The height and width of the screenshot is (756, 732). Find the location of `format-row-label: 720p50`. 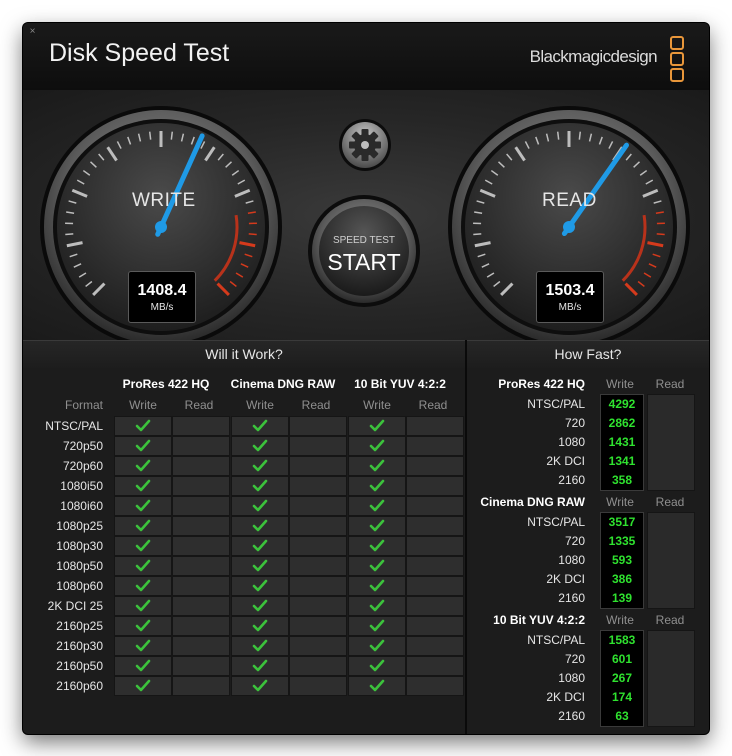

format-row-label: 720p50 is located at coordinates (82, 446).